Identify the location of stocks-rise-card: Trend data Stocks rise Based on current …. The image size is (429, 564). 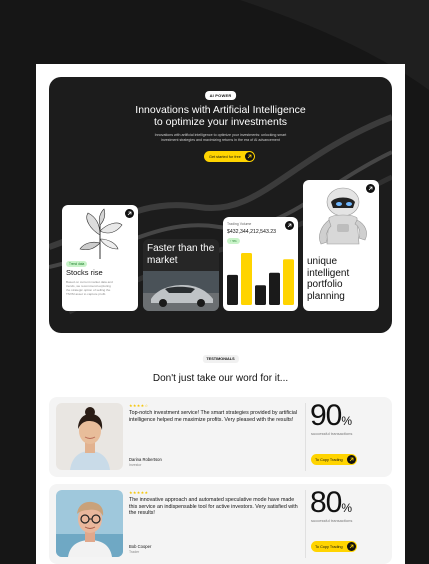
(100, 258).